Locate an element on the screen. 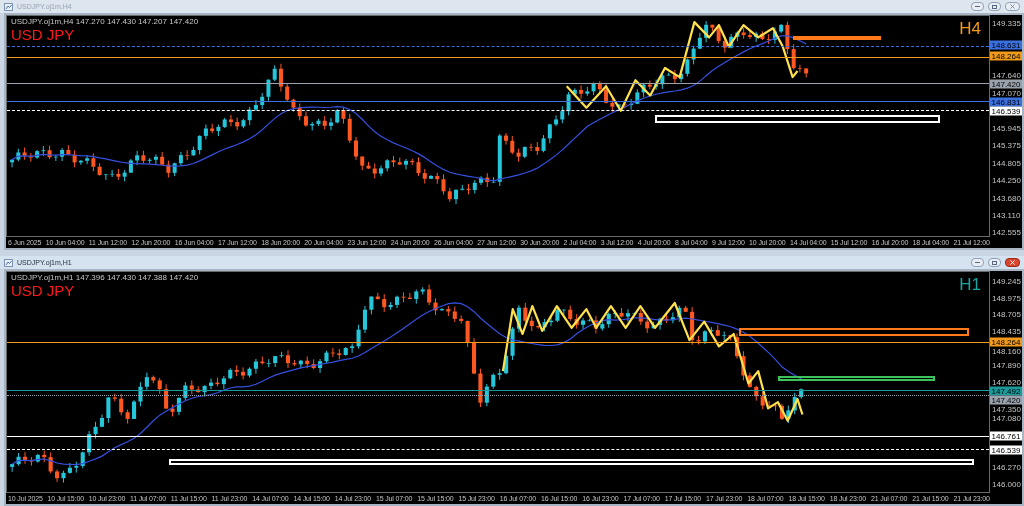 The image size is (1024, 506). price-tick: 147.070 is located at coordinates (1006, 93).